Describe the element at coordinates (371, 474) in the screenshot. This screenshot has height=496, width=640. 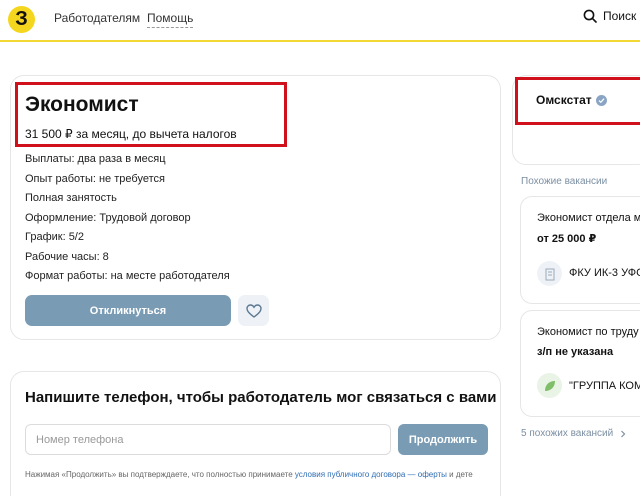
I see `offer-link: условия публичного договора — оферты` at that location.